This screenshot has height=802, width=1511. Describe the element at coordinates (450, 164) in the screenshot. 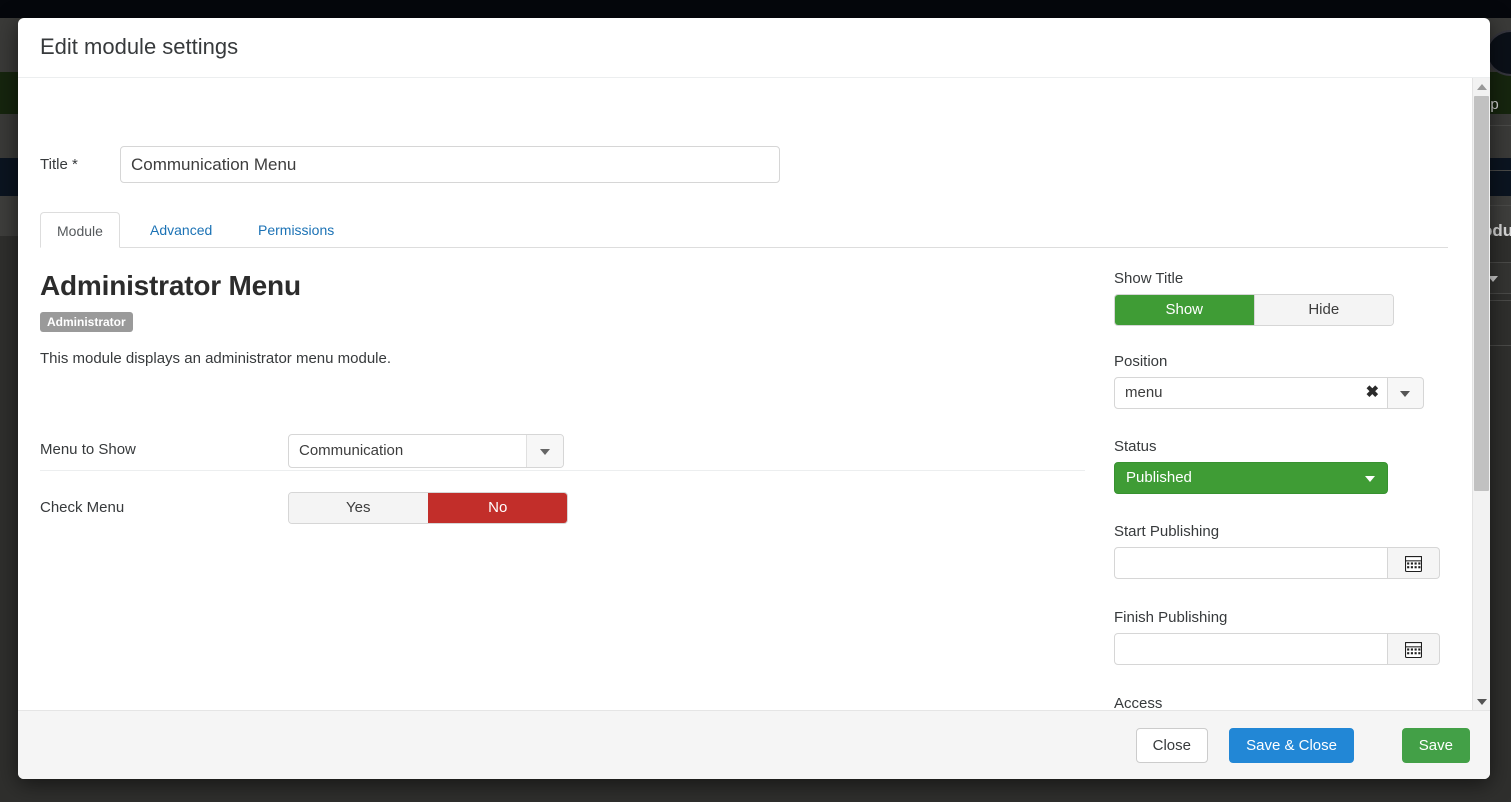

I see `title-input` at that location.